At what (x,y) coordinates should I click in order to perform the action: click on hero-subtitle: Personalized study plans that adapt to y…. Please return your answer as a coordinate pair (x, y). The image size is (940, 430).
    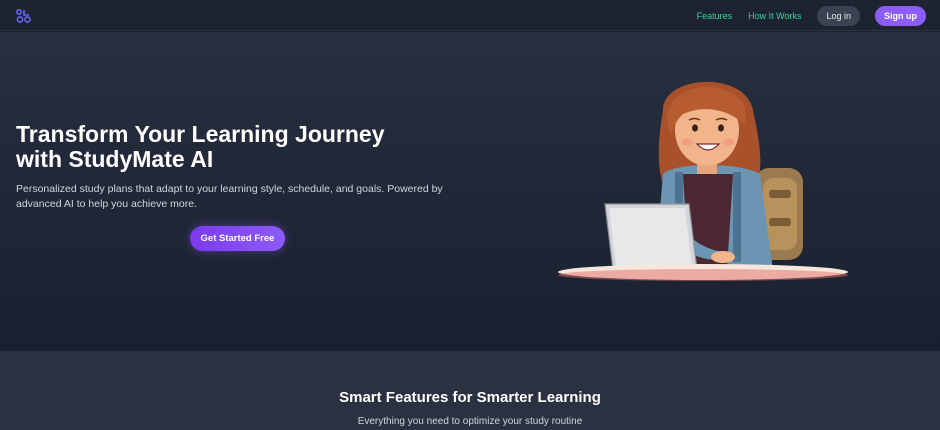
    Looking at the image, I should click on (229, 196).